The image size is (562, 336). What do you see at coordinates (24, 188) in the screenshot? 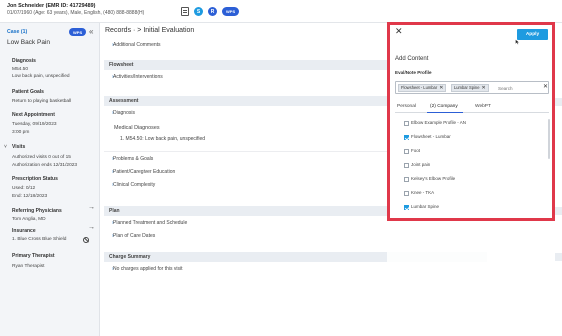
I see `prescription-used: Used: 0/12` at bounding box center [24, 188].